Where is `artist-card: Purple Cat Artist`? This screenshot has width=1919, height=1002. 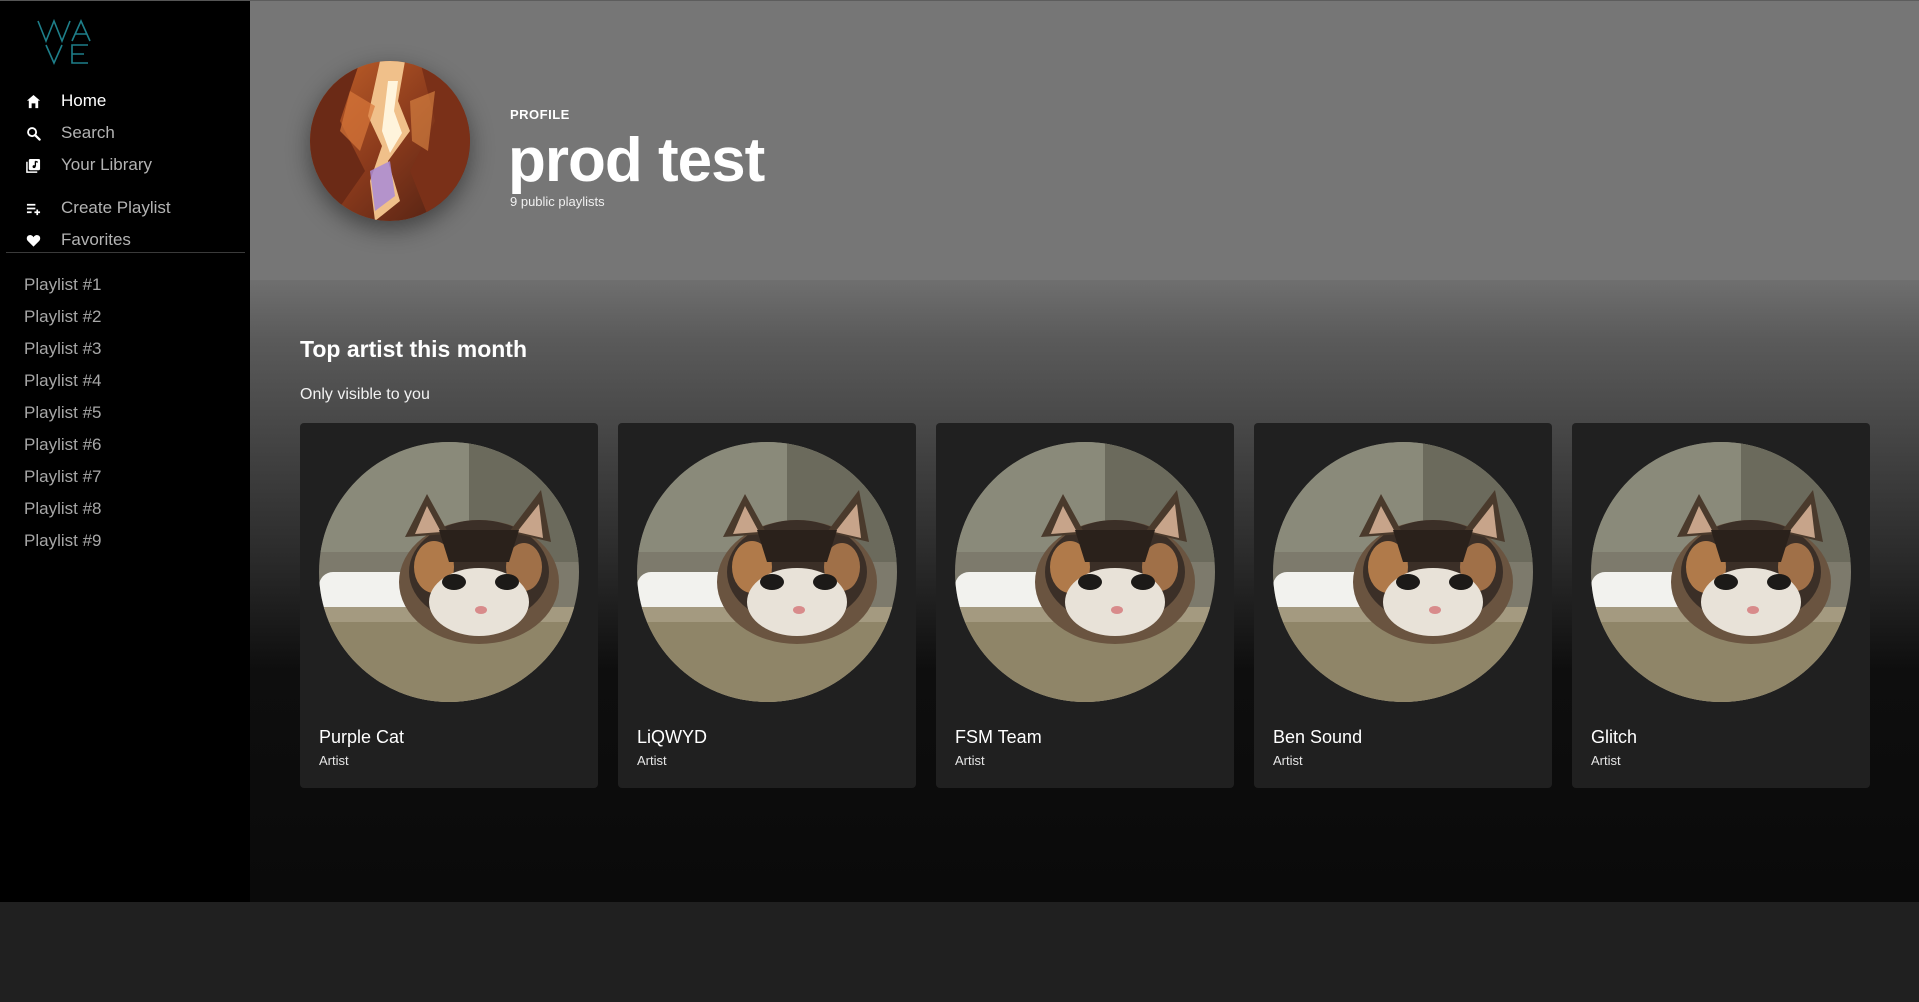
artist-card: Purple Cat Artist is located at coordinates (449, 605).